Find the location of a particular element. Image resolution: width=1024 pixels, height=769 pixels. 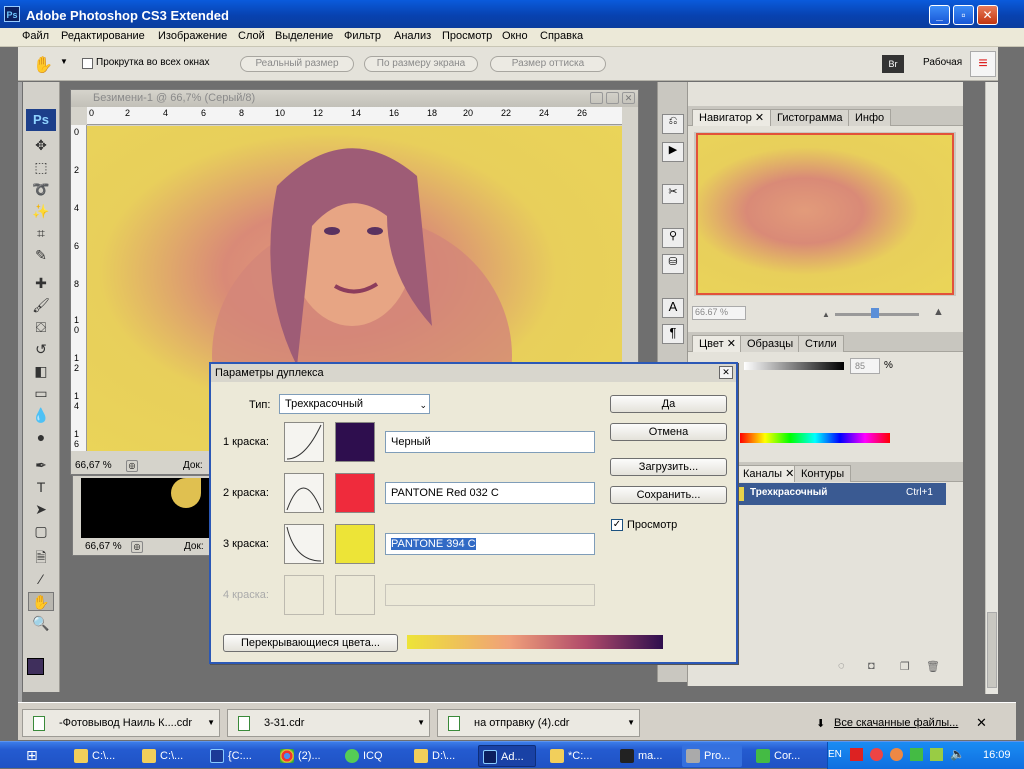

move-tool-icon: ✥ is located at coordinates (41, 145).